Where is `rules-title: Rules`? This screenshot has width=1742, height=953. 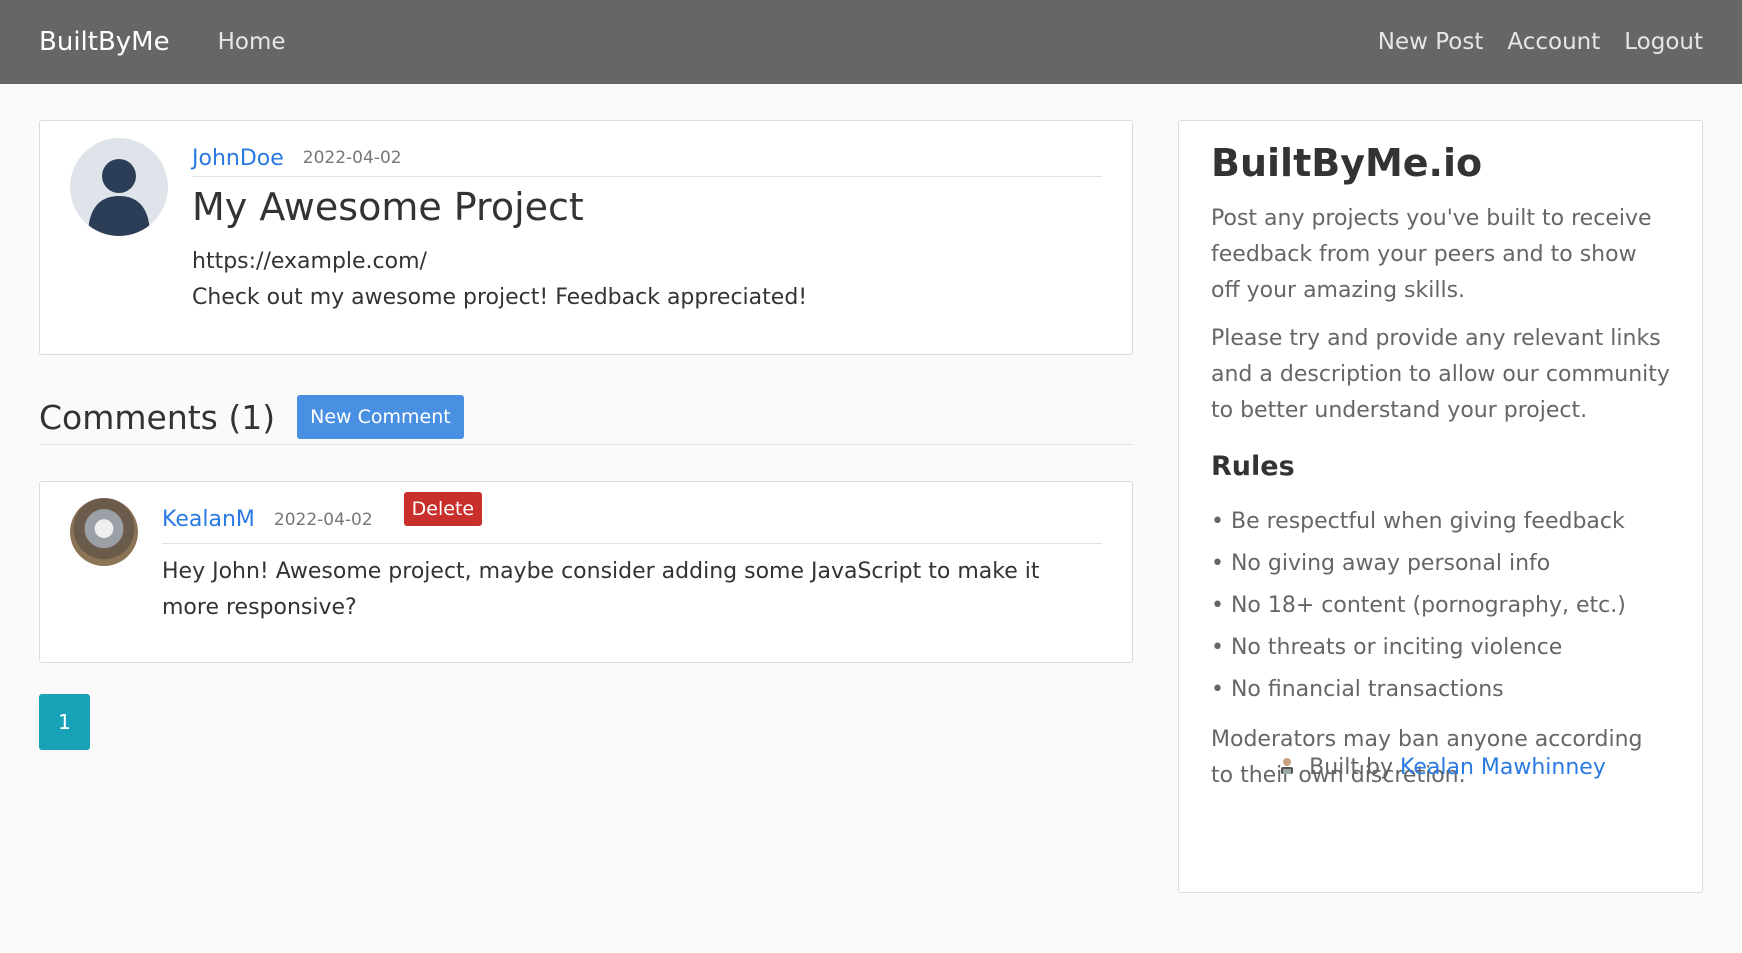
rules-title: Rules is located at coordinates (1253, 466).